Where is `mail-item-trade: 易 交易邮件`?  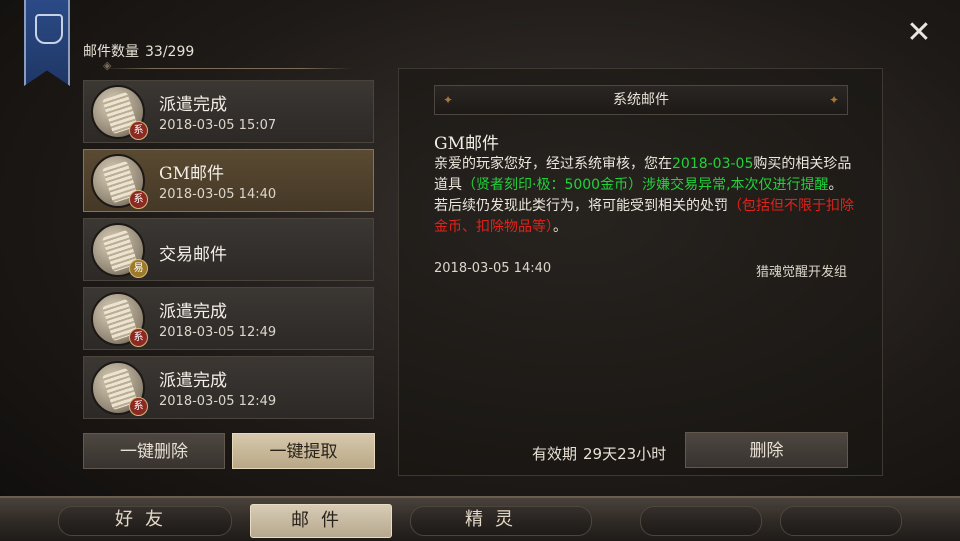 mail-item-trade: 易 交易邮件 is located at coordinates (228, 249).